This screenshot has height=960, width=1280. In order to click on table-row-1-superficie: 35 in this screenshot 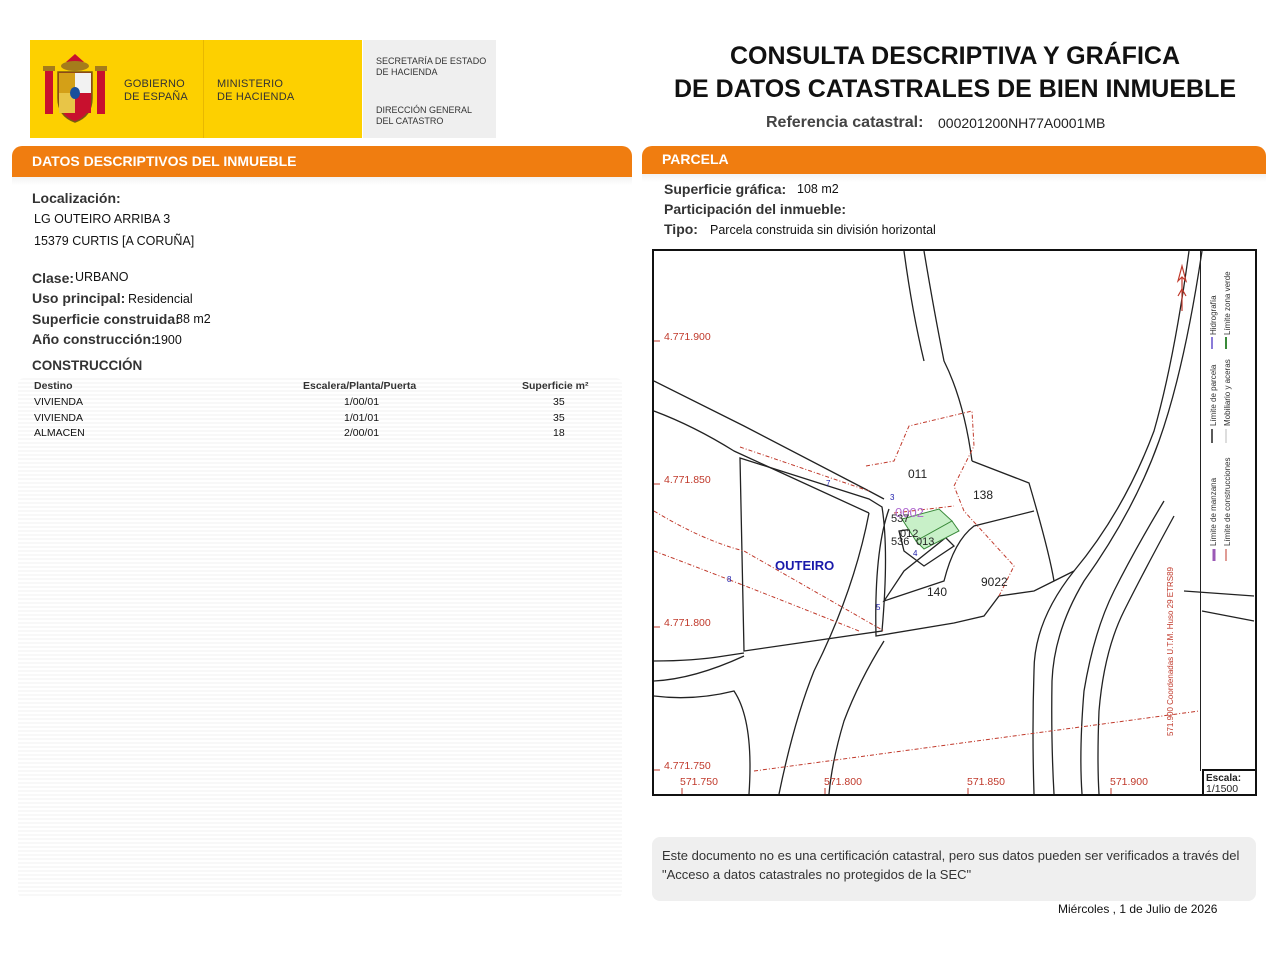, I will do `click(559, 402)`.